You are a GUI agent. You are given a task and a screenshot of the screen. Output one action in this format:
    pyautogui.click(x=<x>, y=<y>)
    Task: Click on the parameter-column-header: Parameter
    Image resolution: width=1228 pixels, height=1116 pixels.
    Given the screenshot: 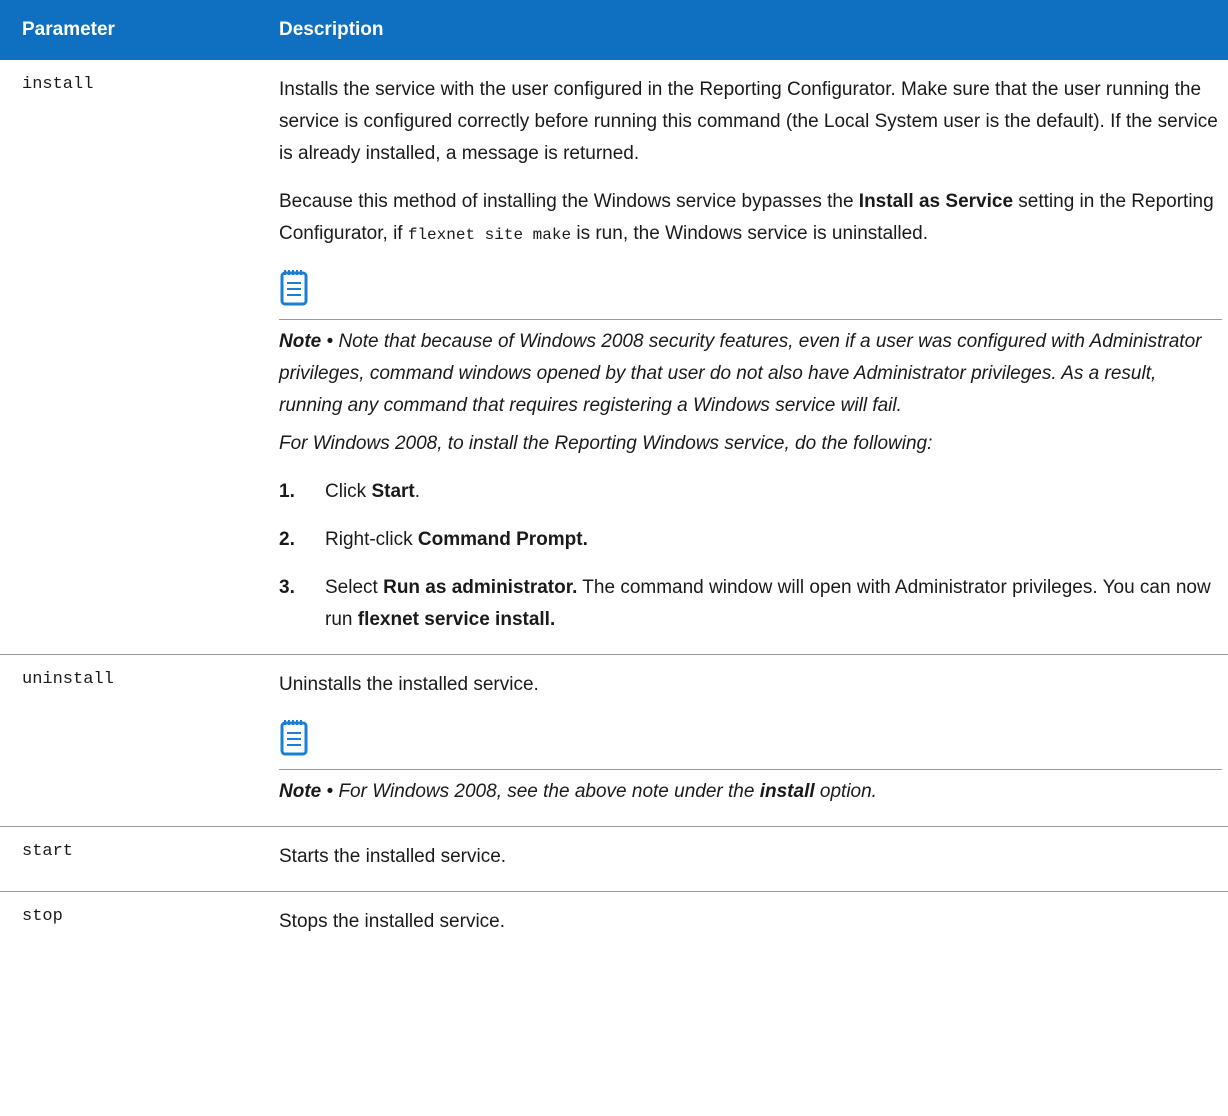 What is the action you would take?
    pyautogui.click(x=135, y=30)
    